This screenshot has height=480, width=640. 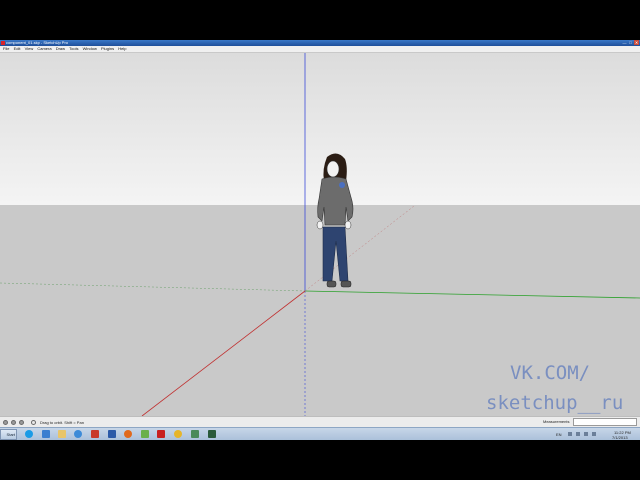 What do you see at coordinates (556, 421) in the screenshot?
I see `measurements-label: Measurements` at bounding box center [556, 421].